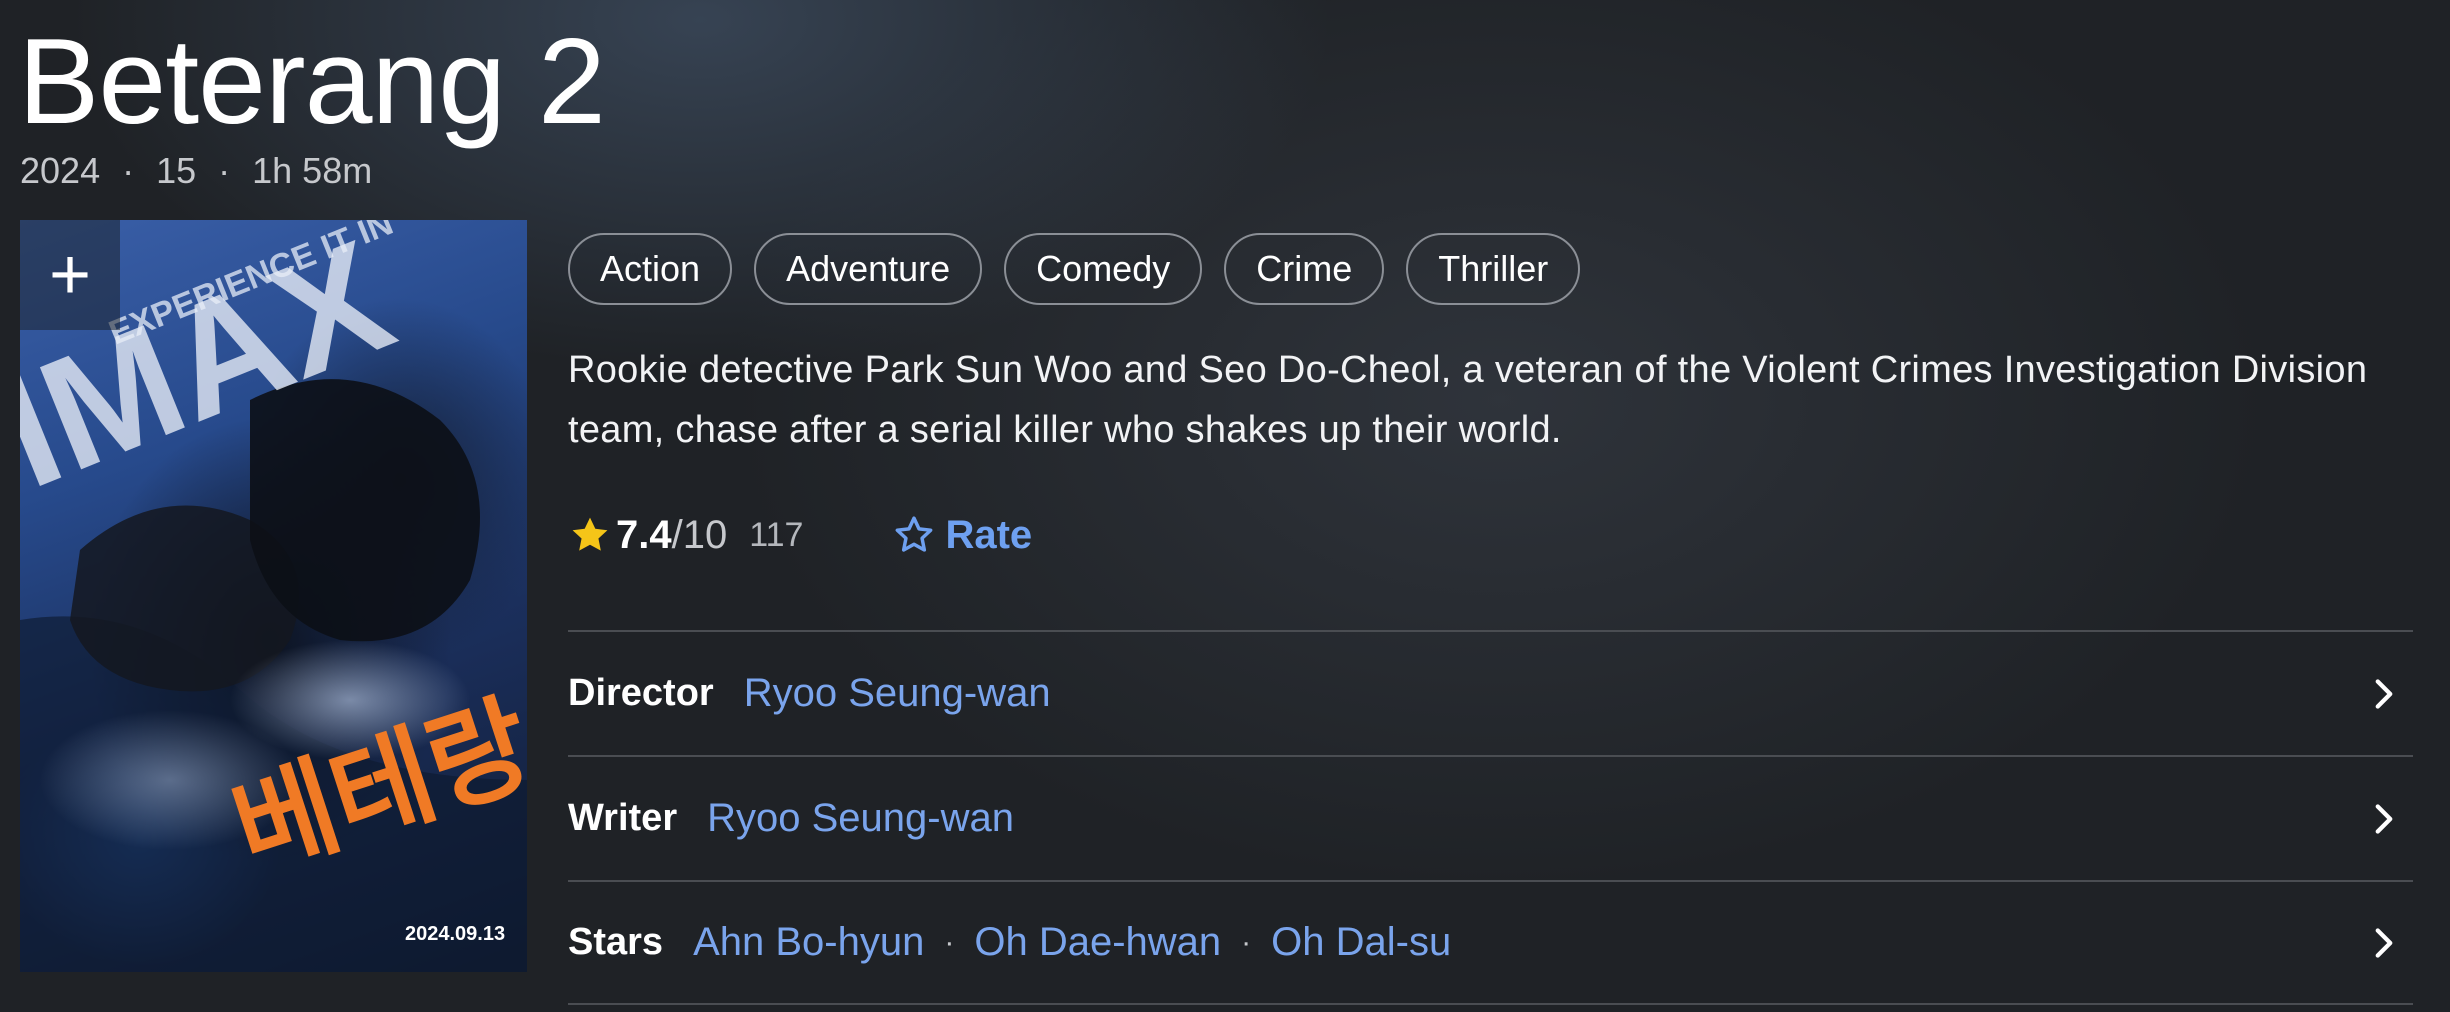 The image size is (2450, 1012). I want to click on movie-meta: 2024 · 15 · 1h 58m, so click(196, 171).